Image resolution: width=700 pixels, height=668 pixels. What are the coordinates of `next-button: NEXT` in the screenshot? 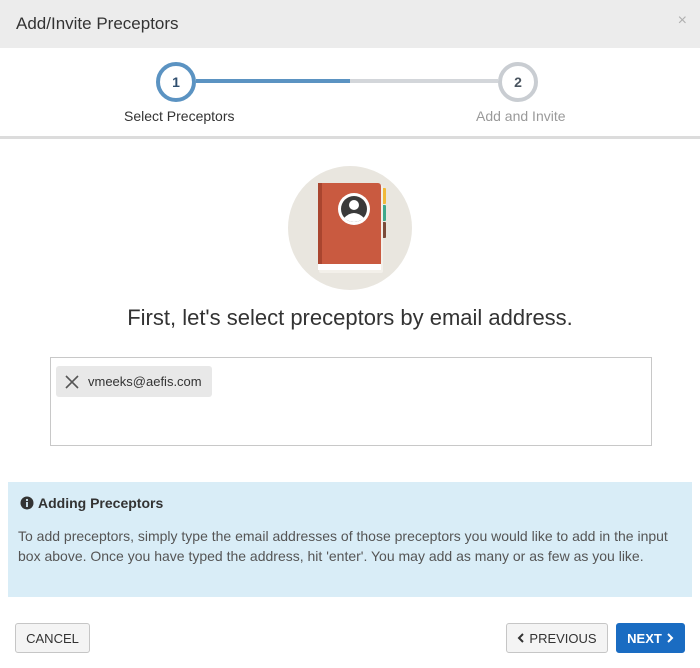 It's located at (650, 638).